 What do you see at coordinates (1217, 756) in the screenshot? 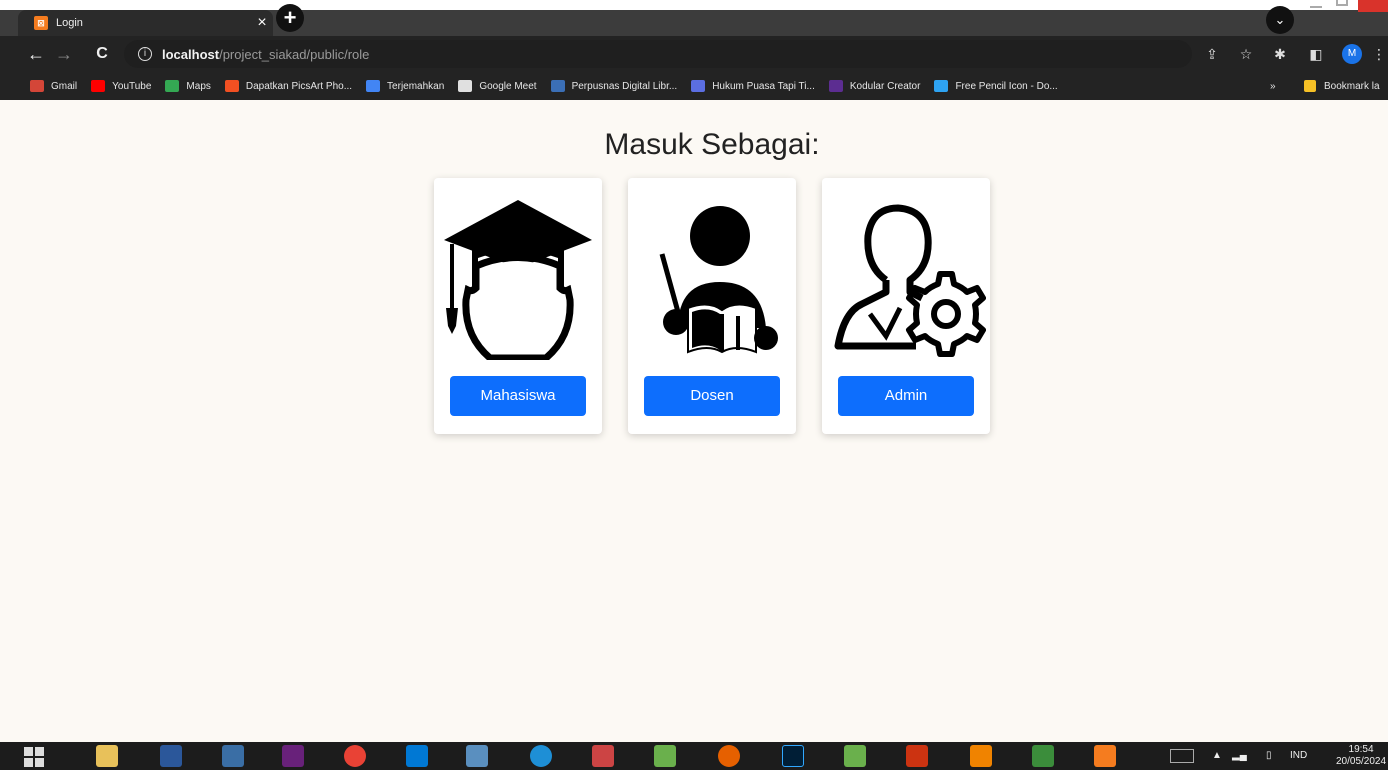
I see `tray-expand-icon: ▲` at bounding box center [1217, 756].